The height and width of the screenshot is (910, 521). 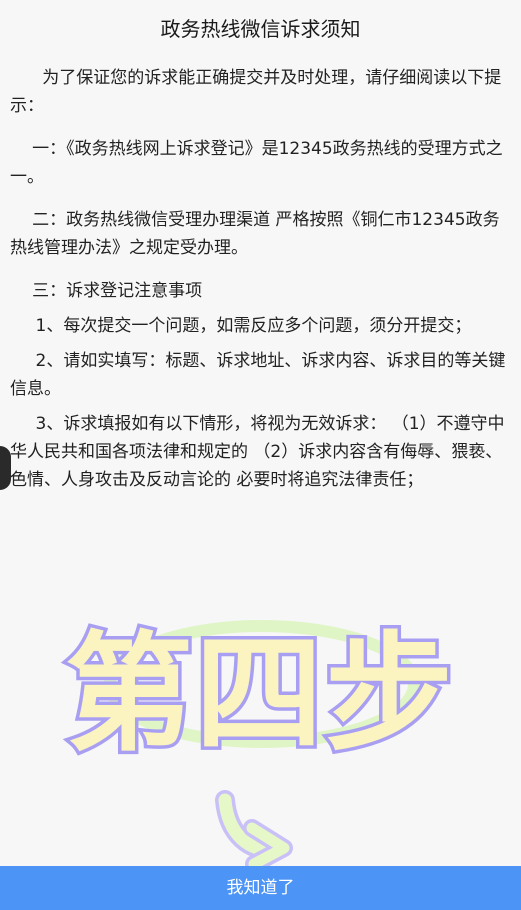 I want to click on confirm-button: 我知道了, so click(x=260, y=888).